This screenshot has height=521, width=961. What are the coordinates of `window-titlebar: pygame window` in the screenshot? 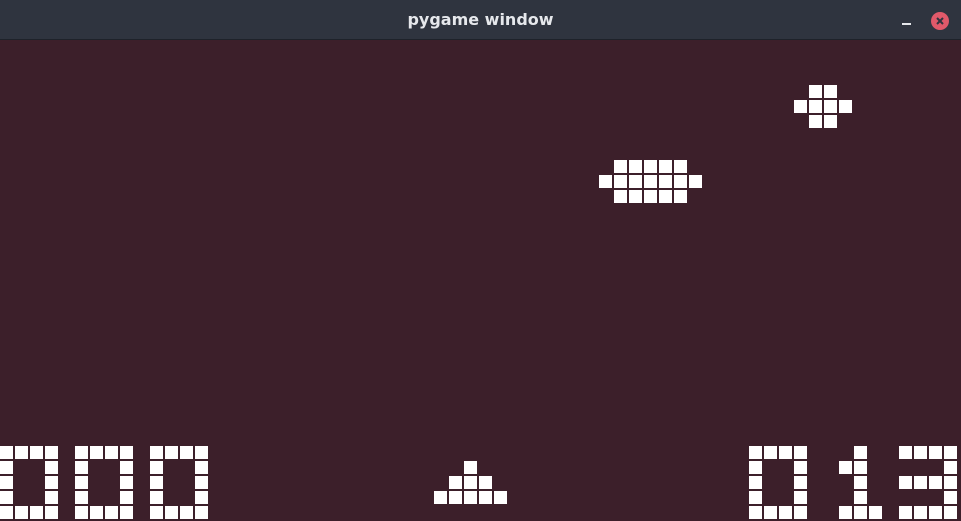 It's located at (480, 20).